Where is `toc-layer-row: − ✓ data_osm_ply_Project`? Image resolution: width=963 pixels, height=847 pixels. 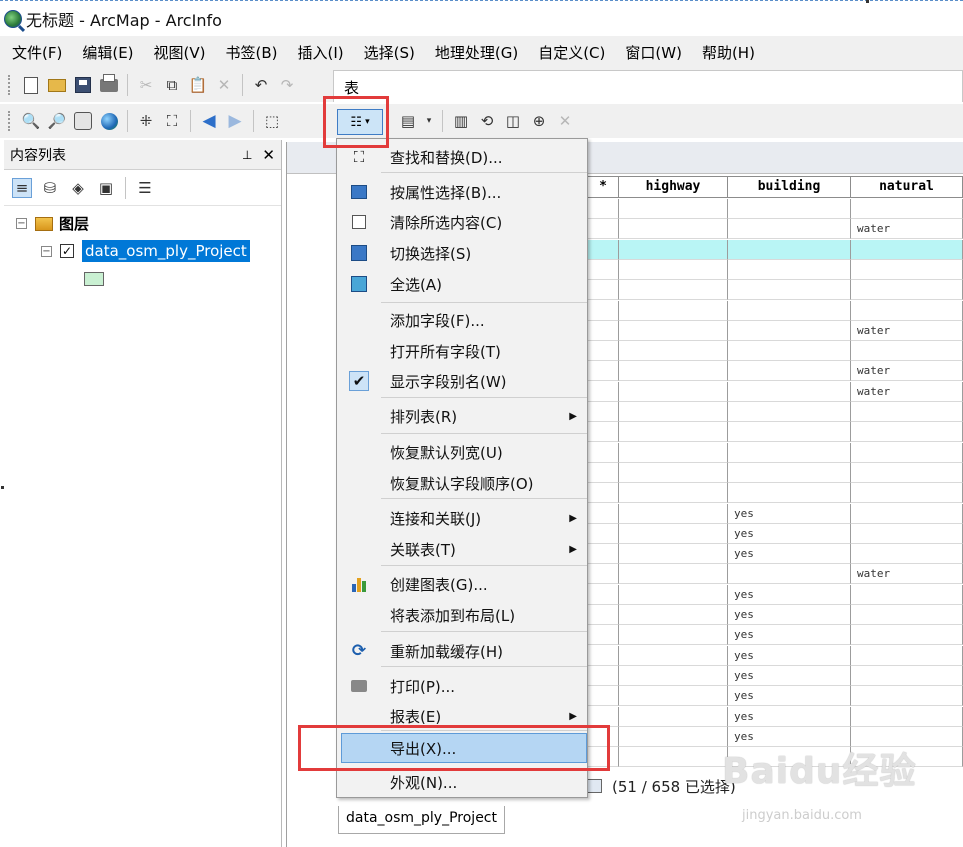 toc-layer-row: − ✓ data_osm_ply_Project is located at coordinates (145, 251).